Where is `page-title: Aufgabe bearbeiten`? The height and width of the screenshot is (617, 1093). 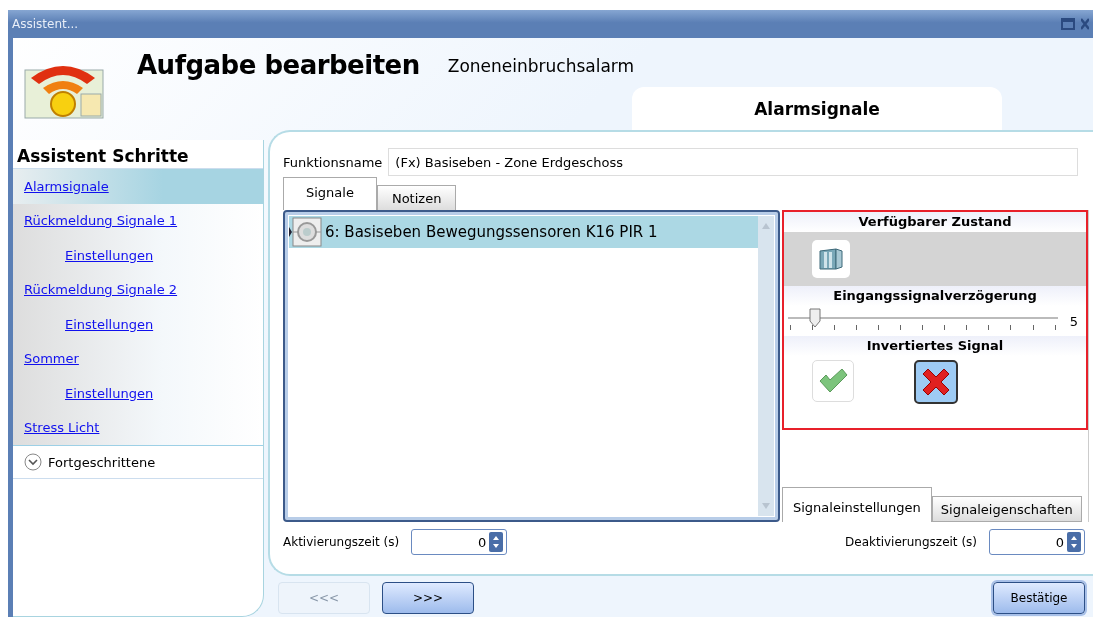
page-title: Aufgabe bearbeiten is located at coordinates (278, 65).